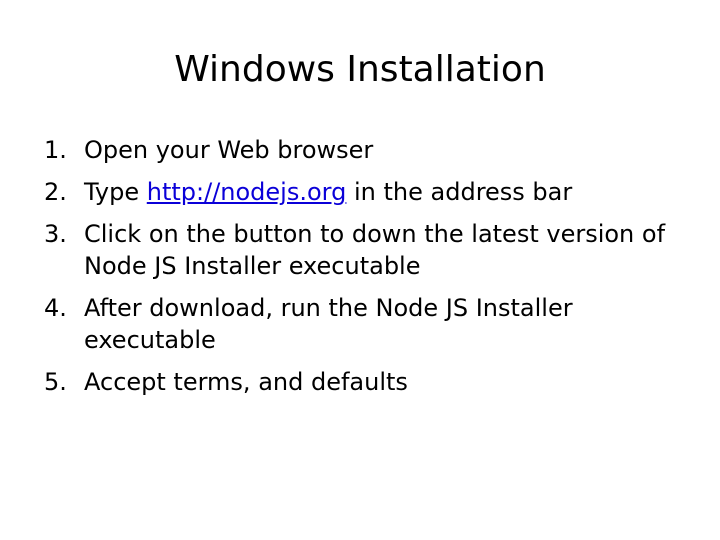 This screenshot has width=720, height=540. I want to click on step-number: 5., so click(55, 382).